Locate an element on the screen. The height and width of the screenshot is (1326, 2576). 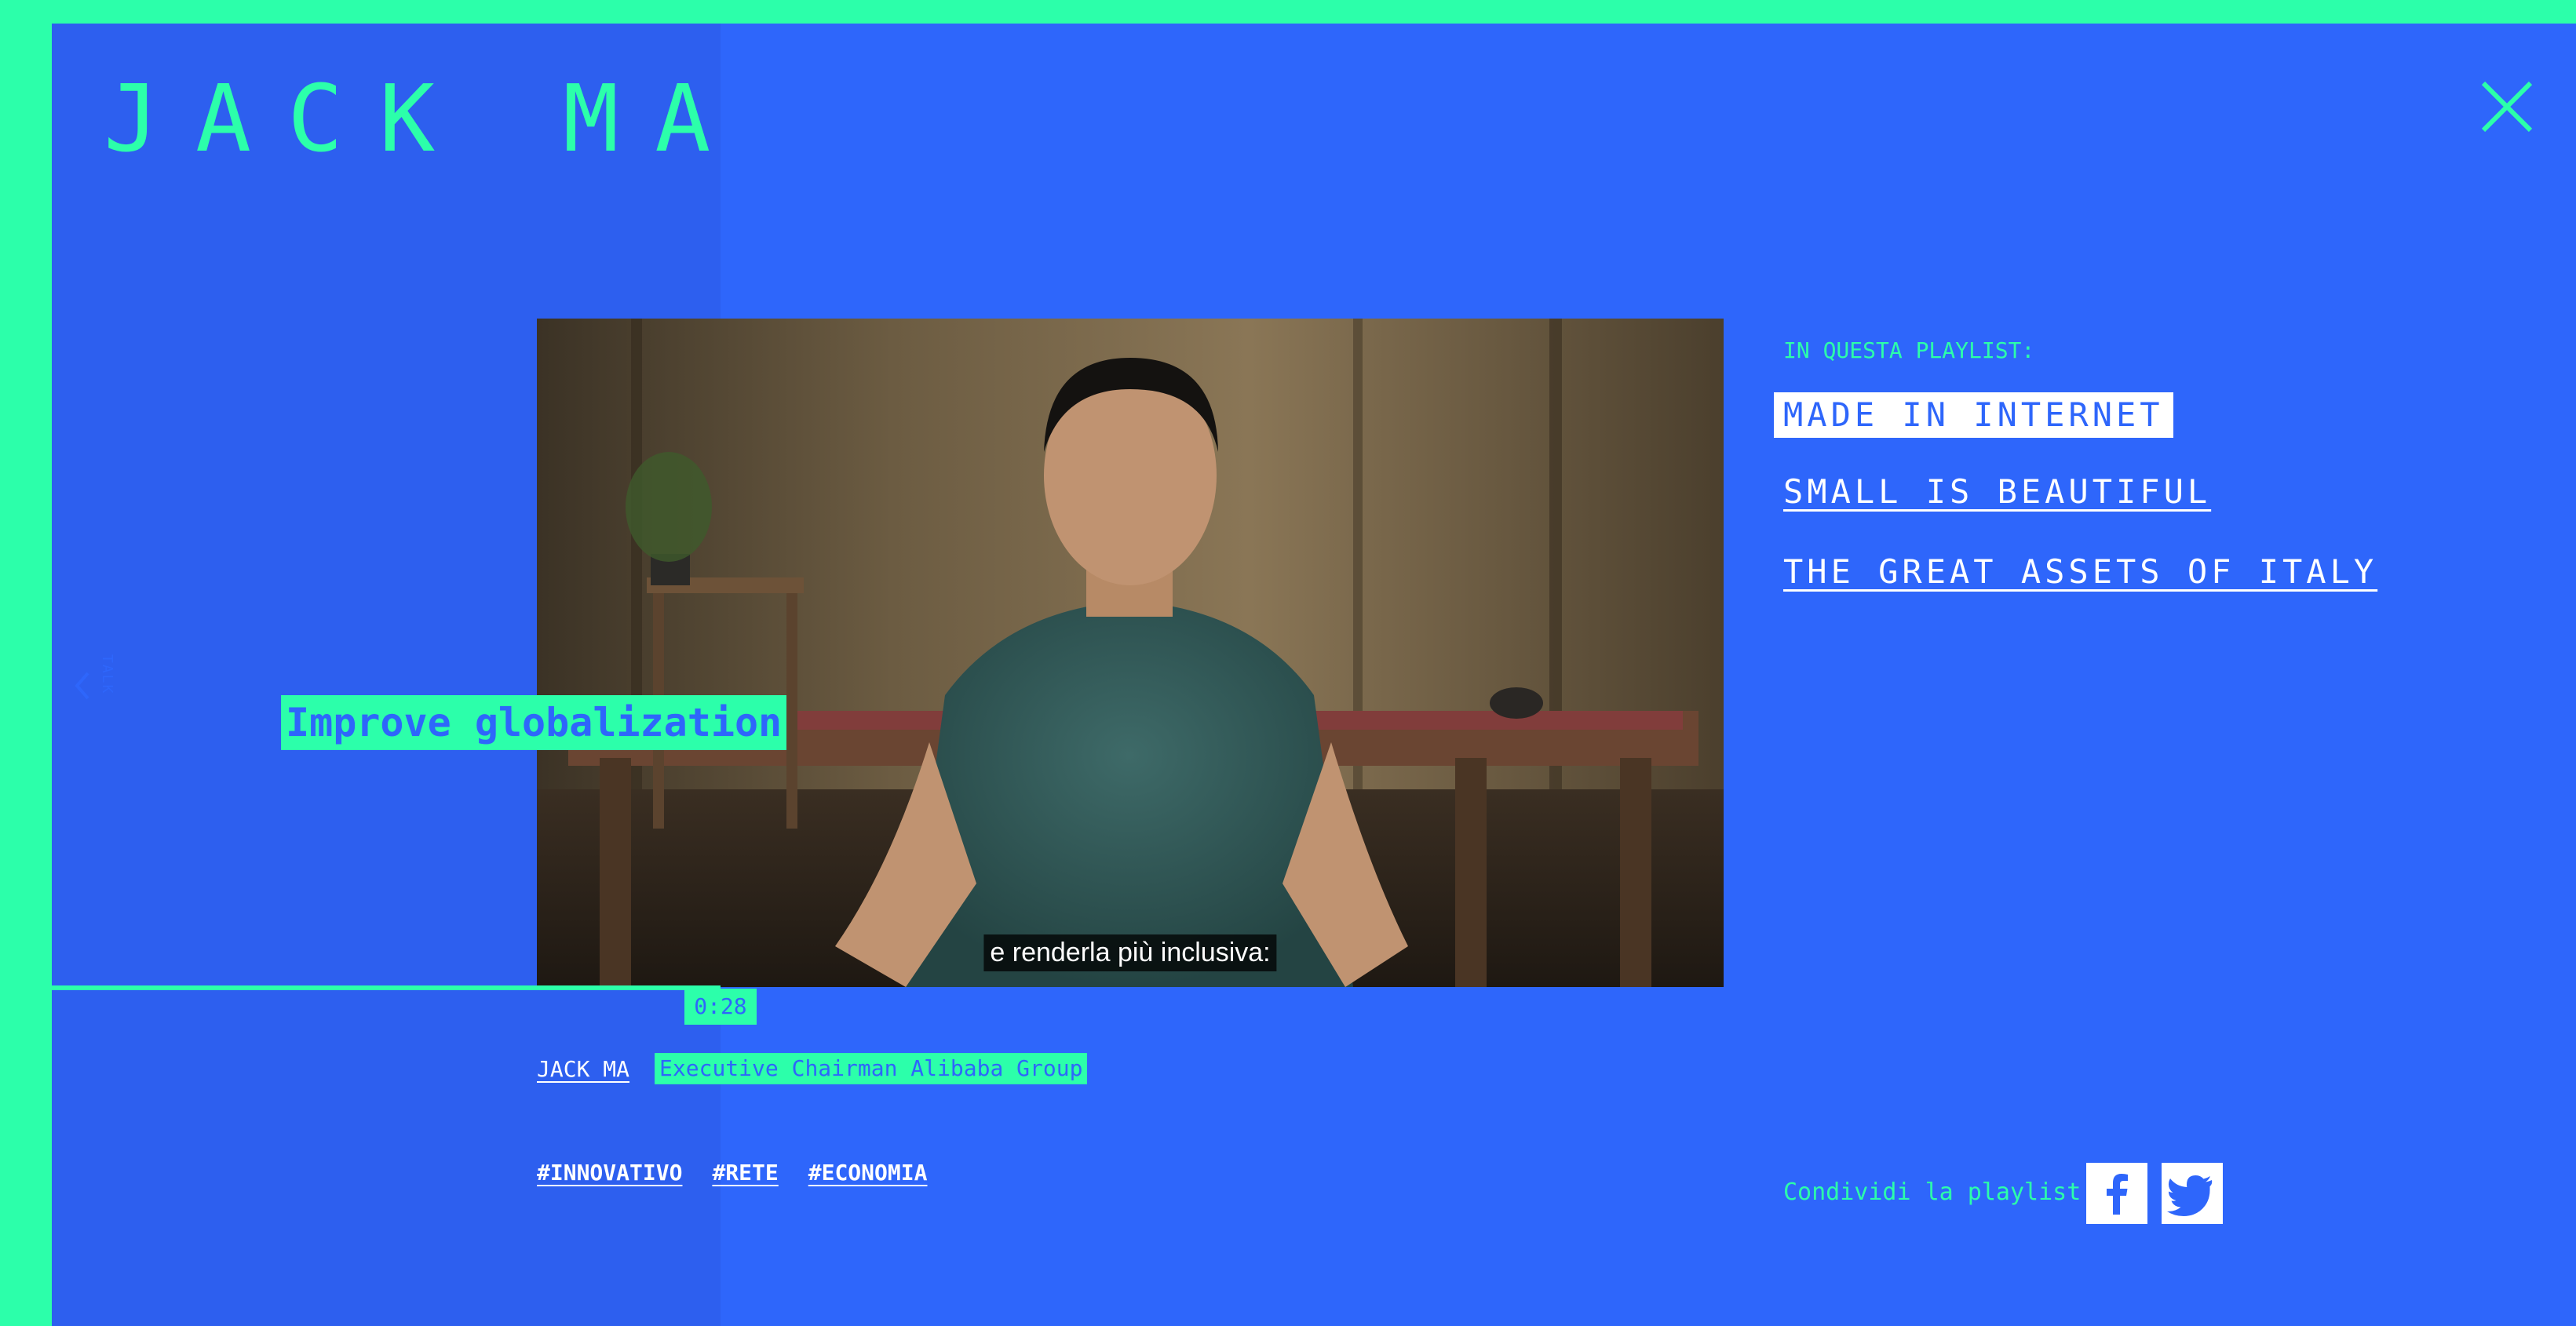
page-title: JACK MA is located at coordinates (425, 118).